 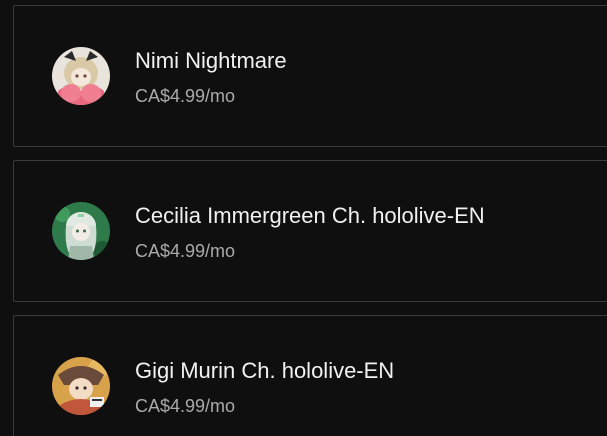 I want to click on nimi-avatar-icon, so click(x=81, y=76).